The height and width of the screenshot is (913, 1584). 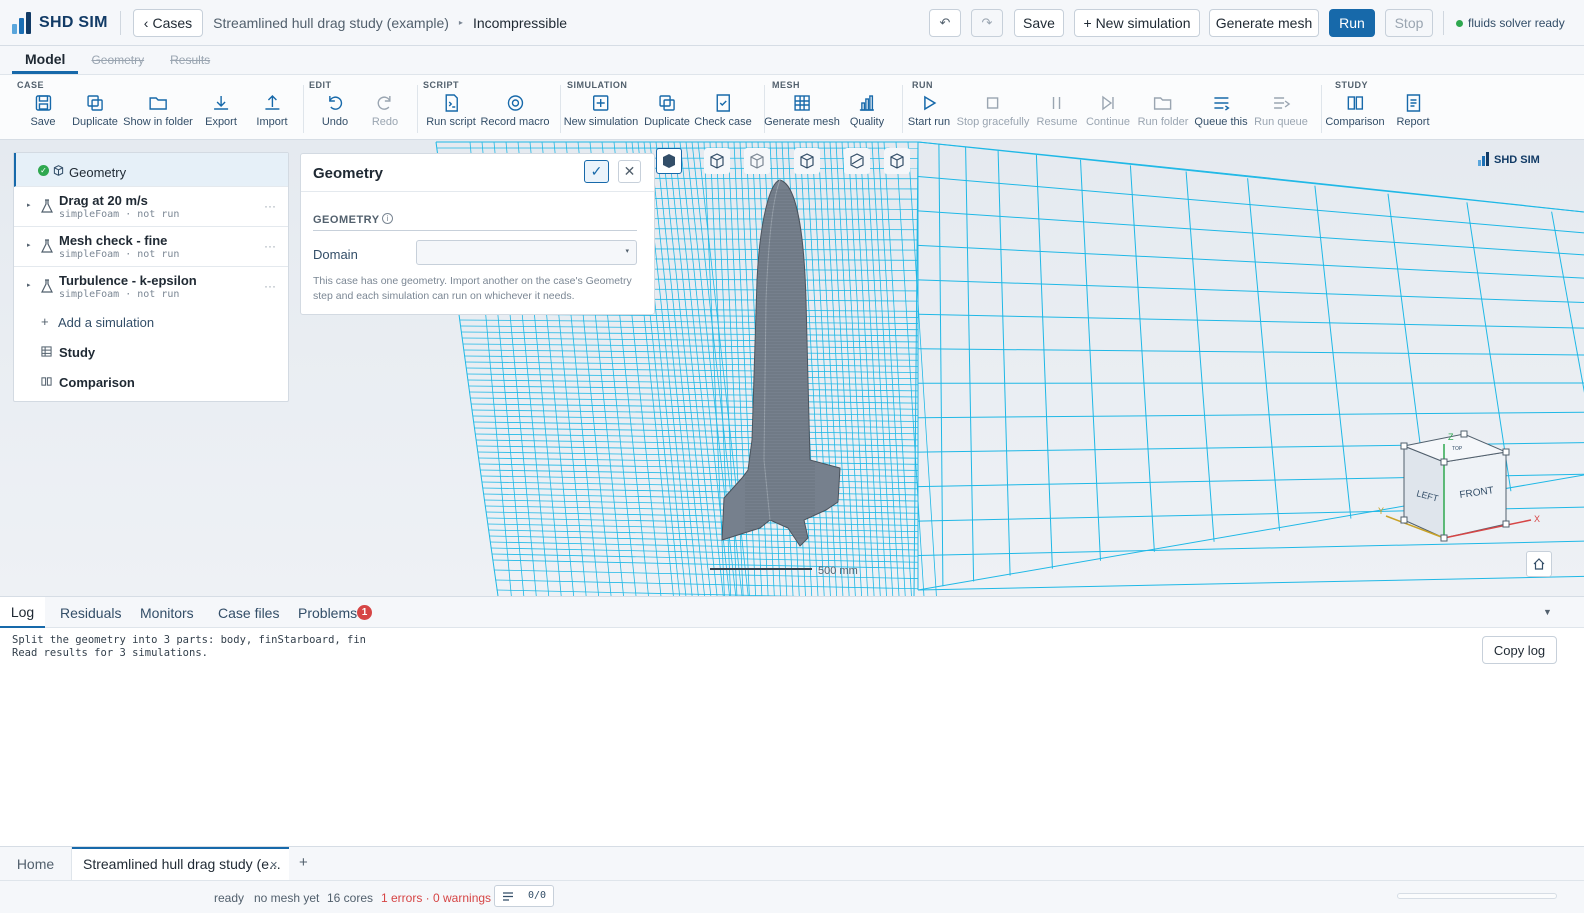 I want to click on queue-indicator: 0/0, so click(x=524, y=896).